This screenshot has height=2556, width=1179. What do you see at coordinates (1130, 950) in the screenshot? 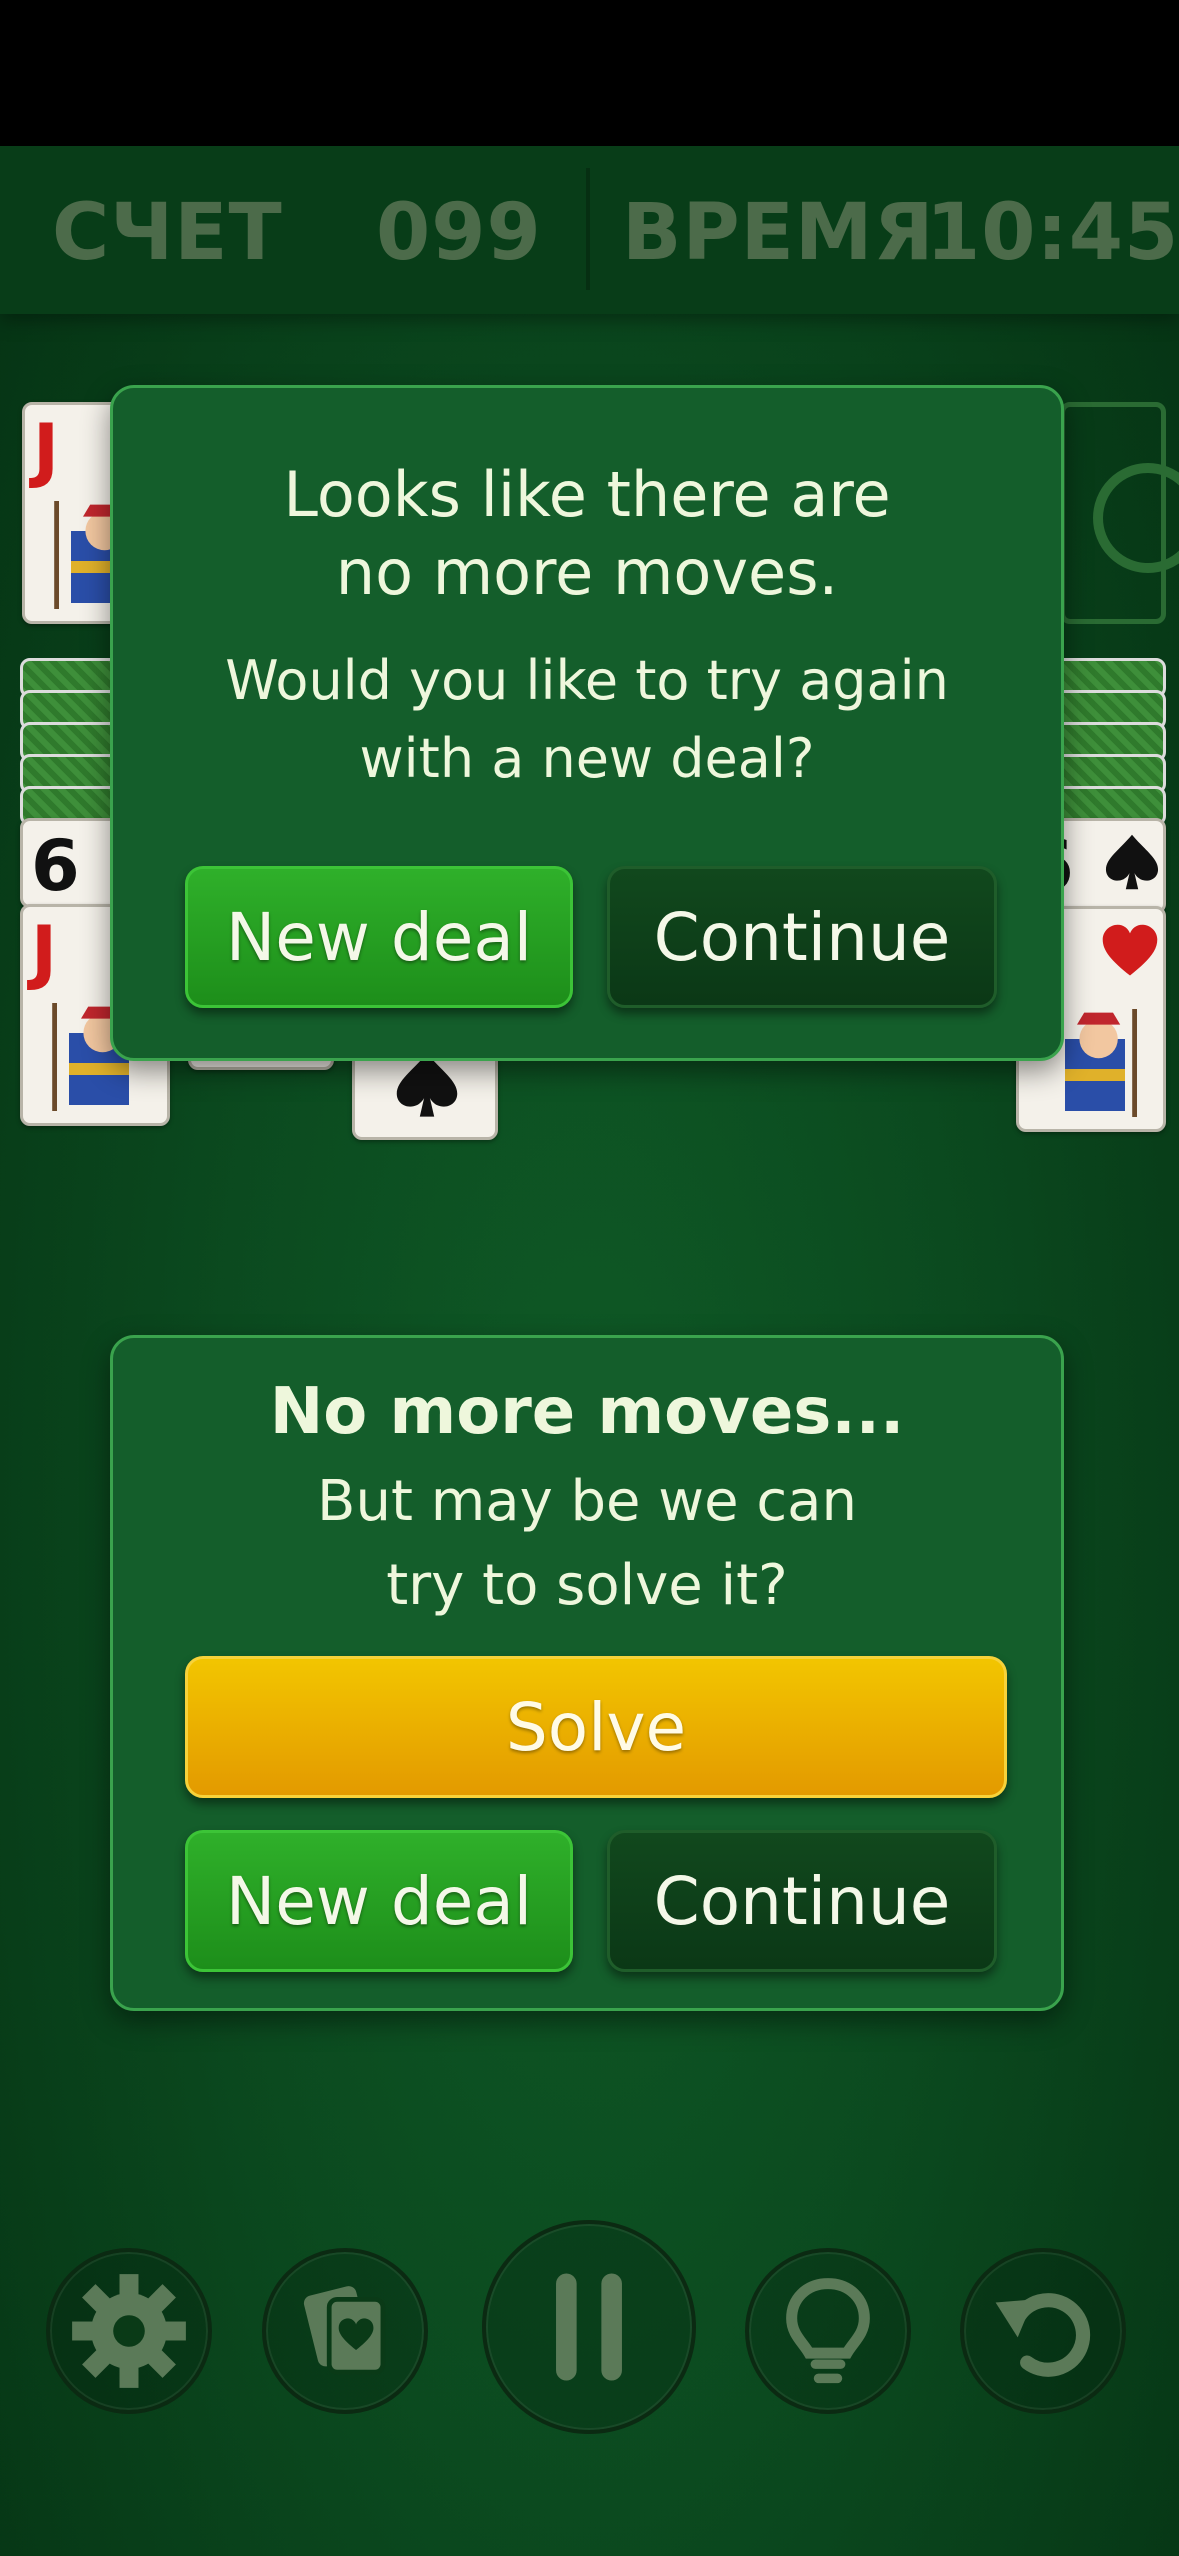
I see `heart-icon` at bounding box center [1130, 950].